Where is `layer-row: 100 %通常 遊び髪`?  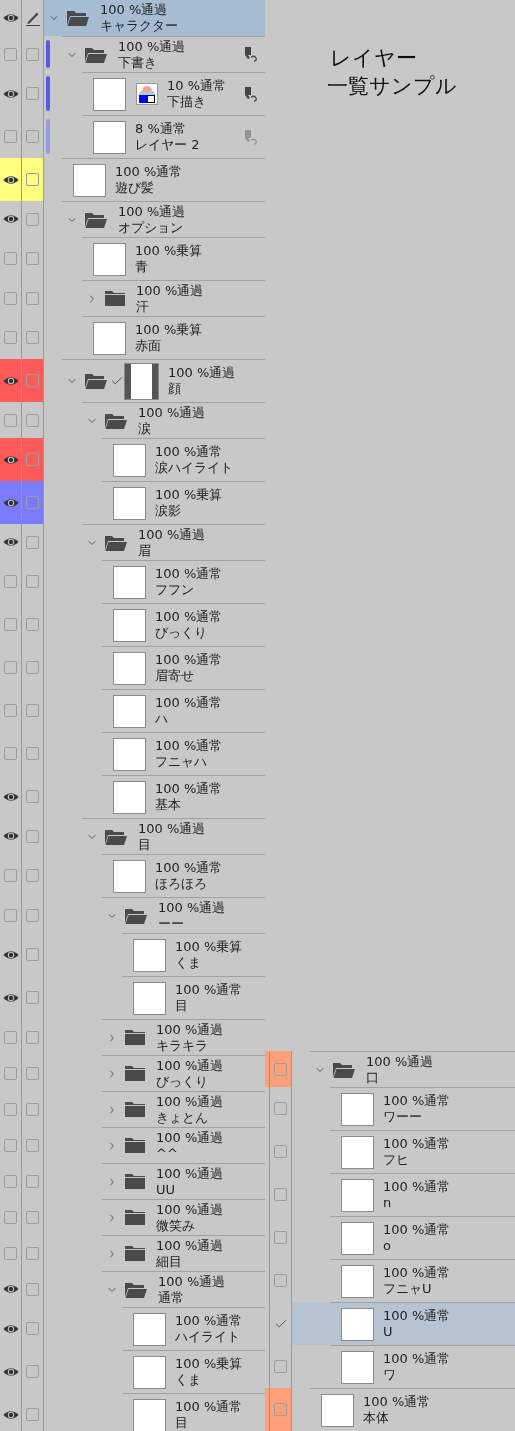
layer-row: 100 %通常 遊び髪 is located at coordinates (154, 179).